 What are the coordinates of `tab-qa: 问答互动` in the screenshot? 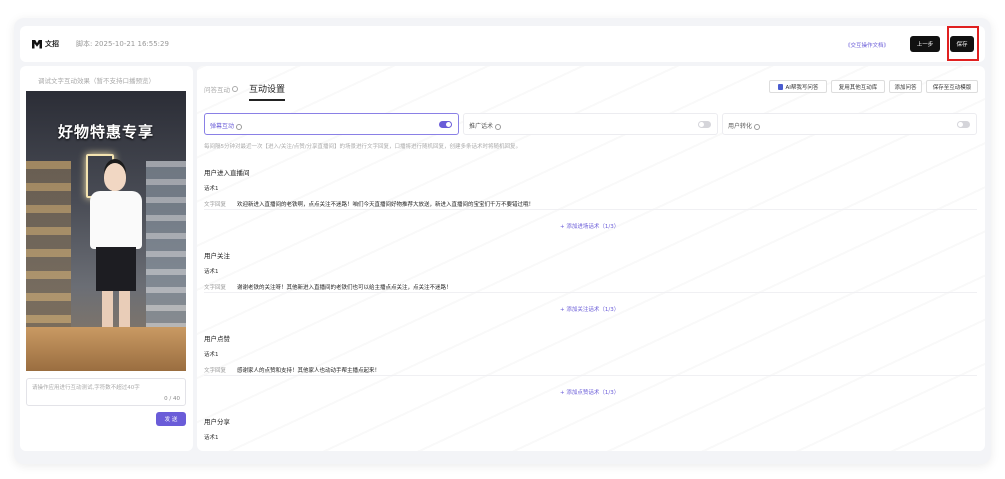 It's located at (221, 89).